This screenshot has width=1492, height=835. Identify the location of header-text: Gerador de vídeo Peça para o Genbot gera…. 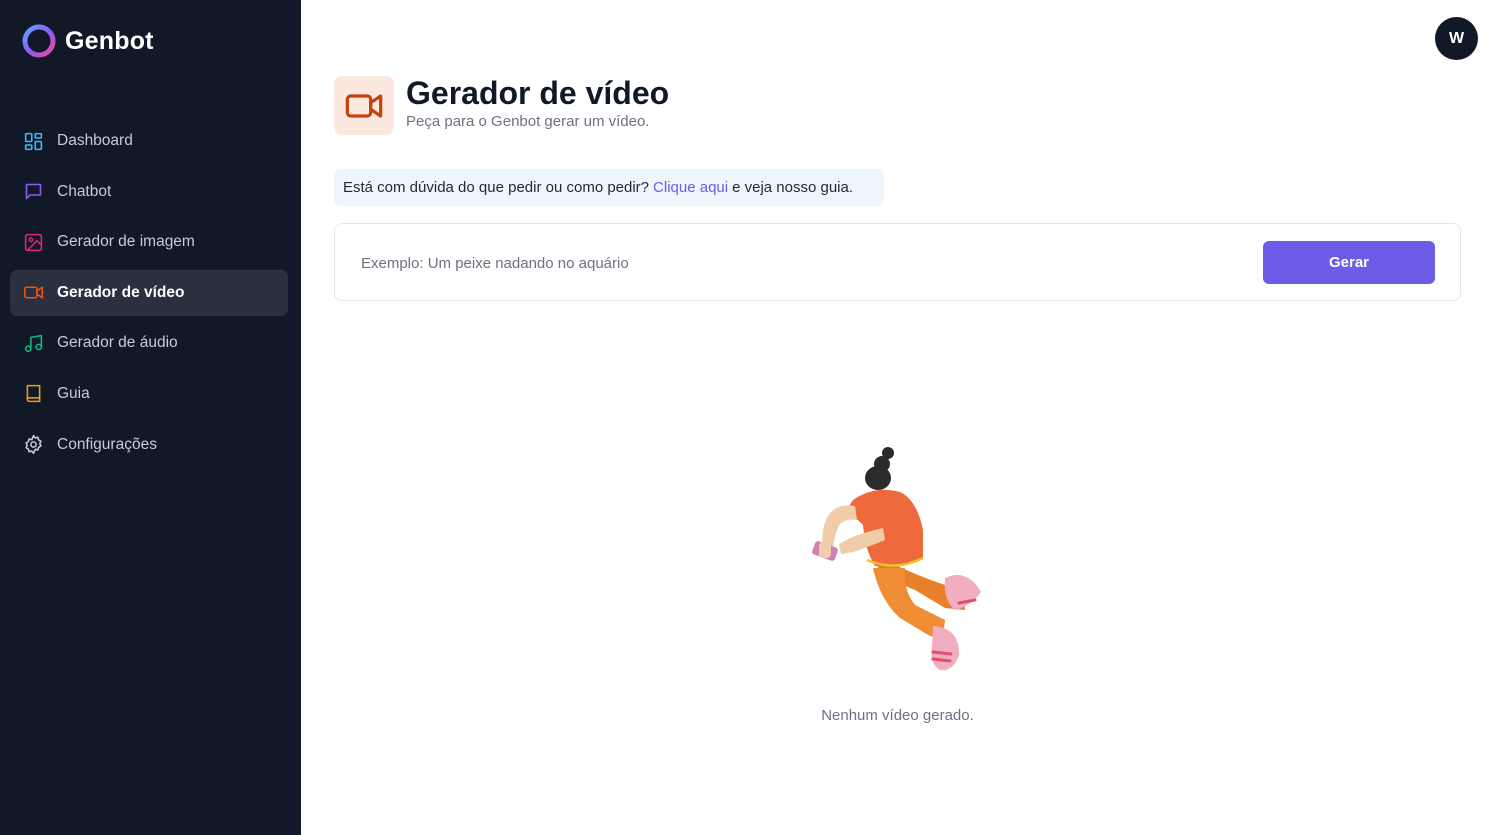
(537, 102).